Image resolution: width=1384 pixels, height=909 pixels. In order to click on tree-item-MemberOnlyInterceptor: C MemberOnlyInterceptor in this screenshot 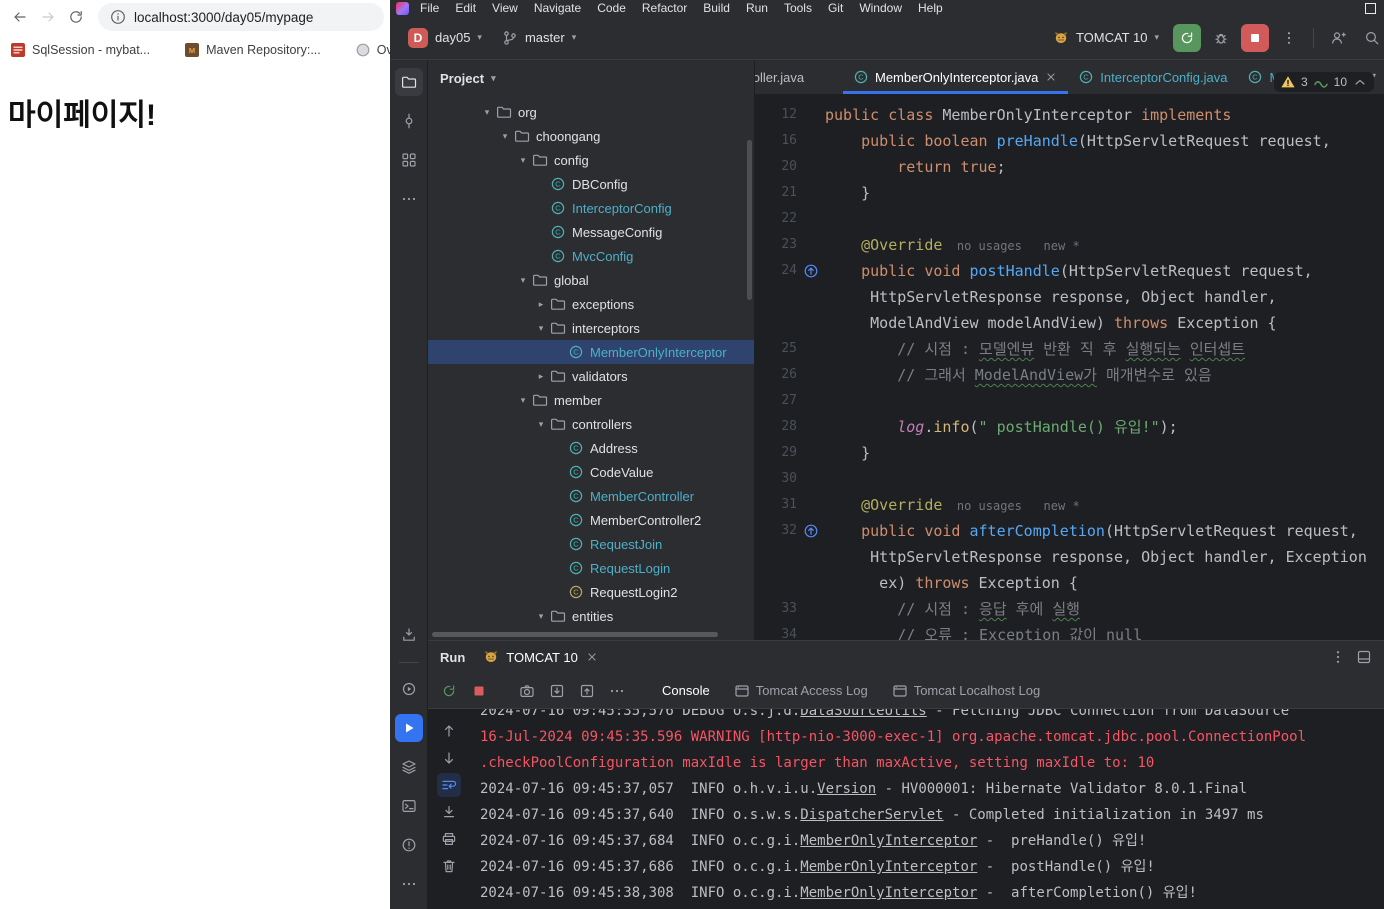, I will do `click(591, 352)`.